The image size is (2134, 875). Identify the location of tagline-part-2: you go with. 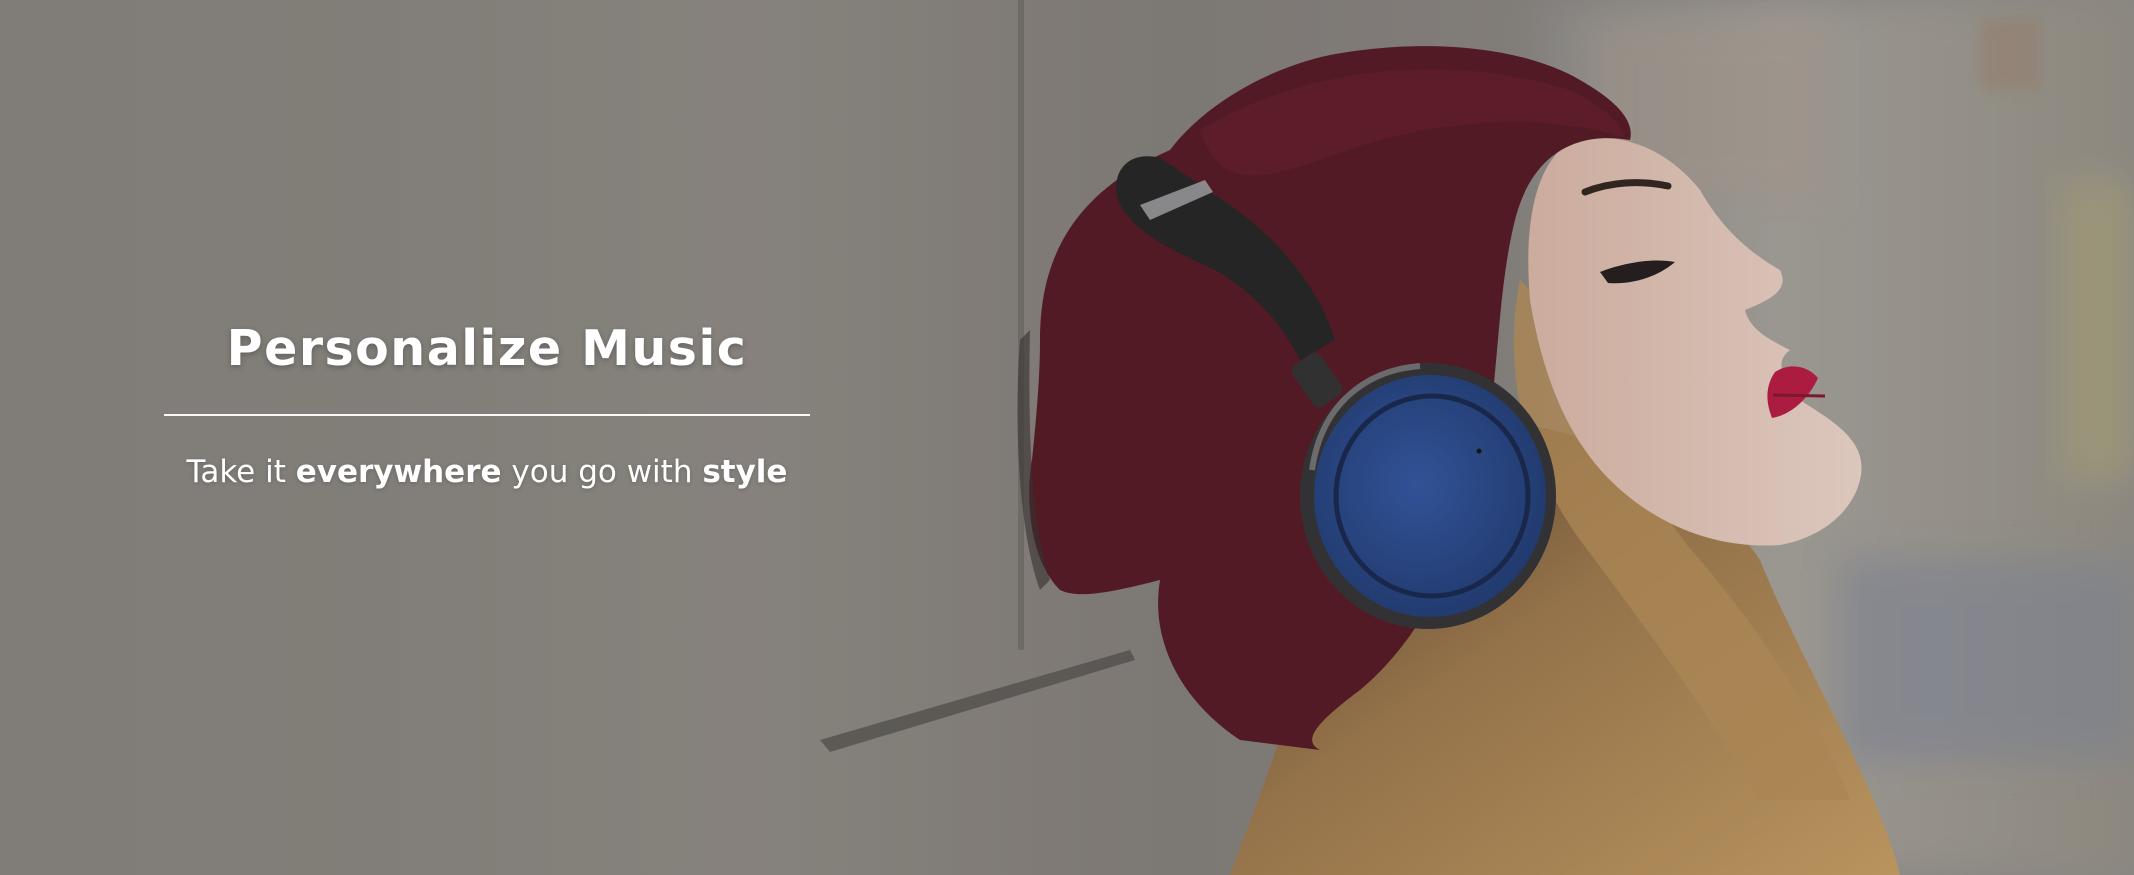
(602, 472).